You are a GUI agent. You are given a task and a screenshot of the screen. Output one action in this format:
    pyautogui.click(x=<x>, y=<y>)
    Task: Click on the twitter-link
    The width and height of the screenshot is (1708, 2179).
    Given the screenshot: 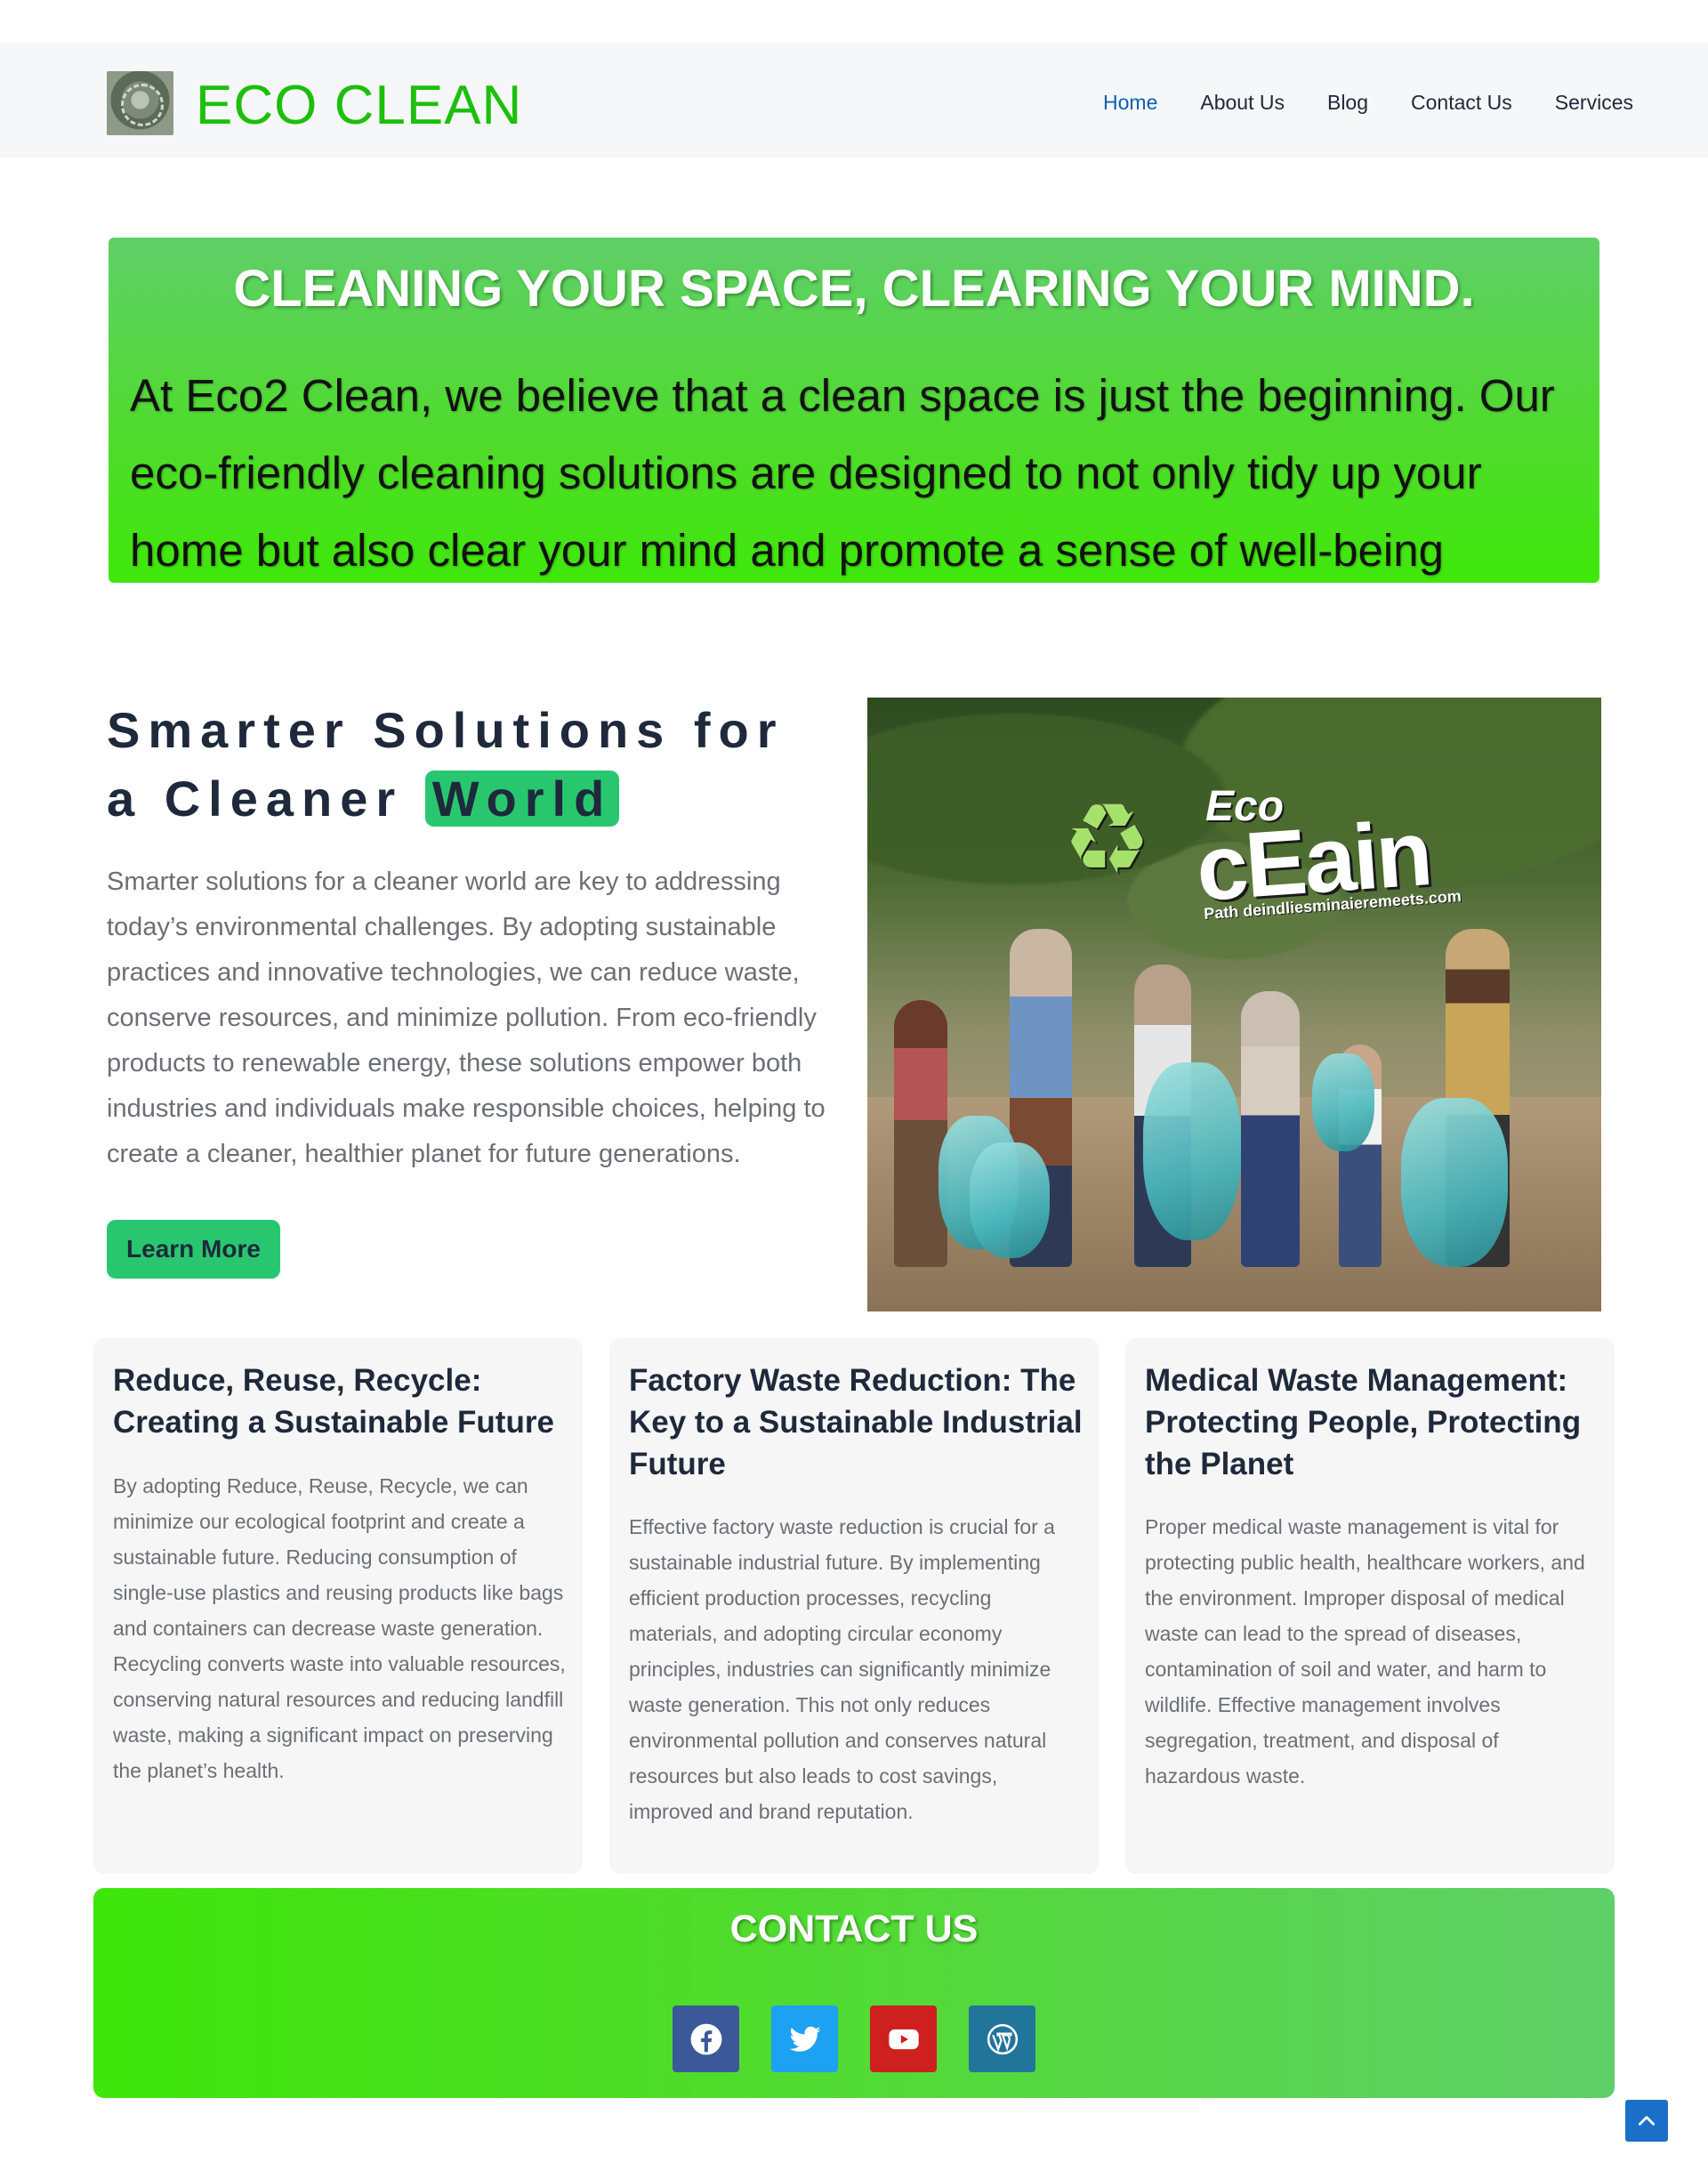 What is the action you would take?
    pyautogui.click(x=804, y=2039)
    